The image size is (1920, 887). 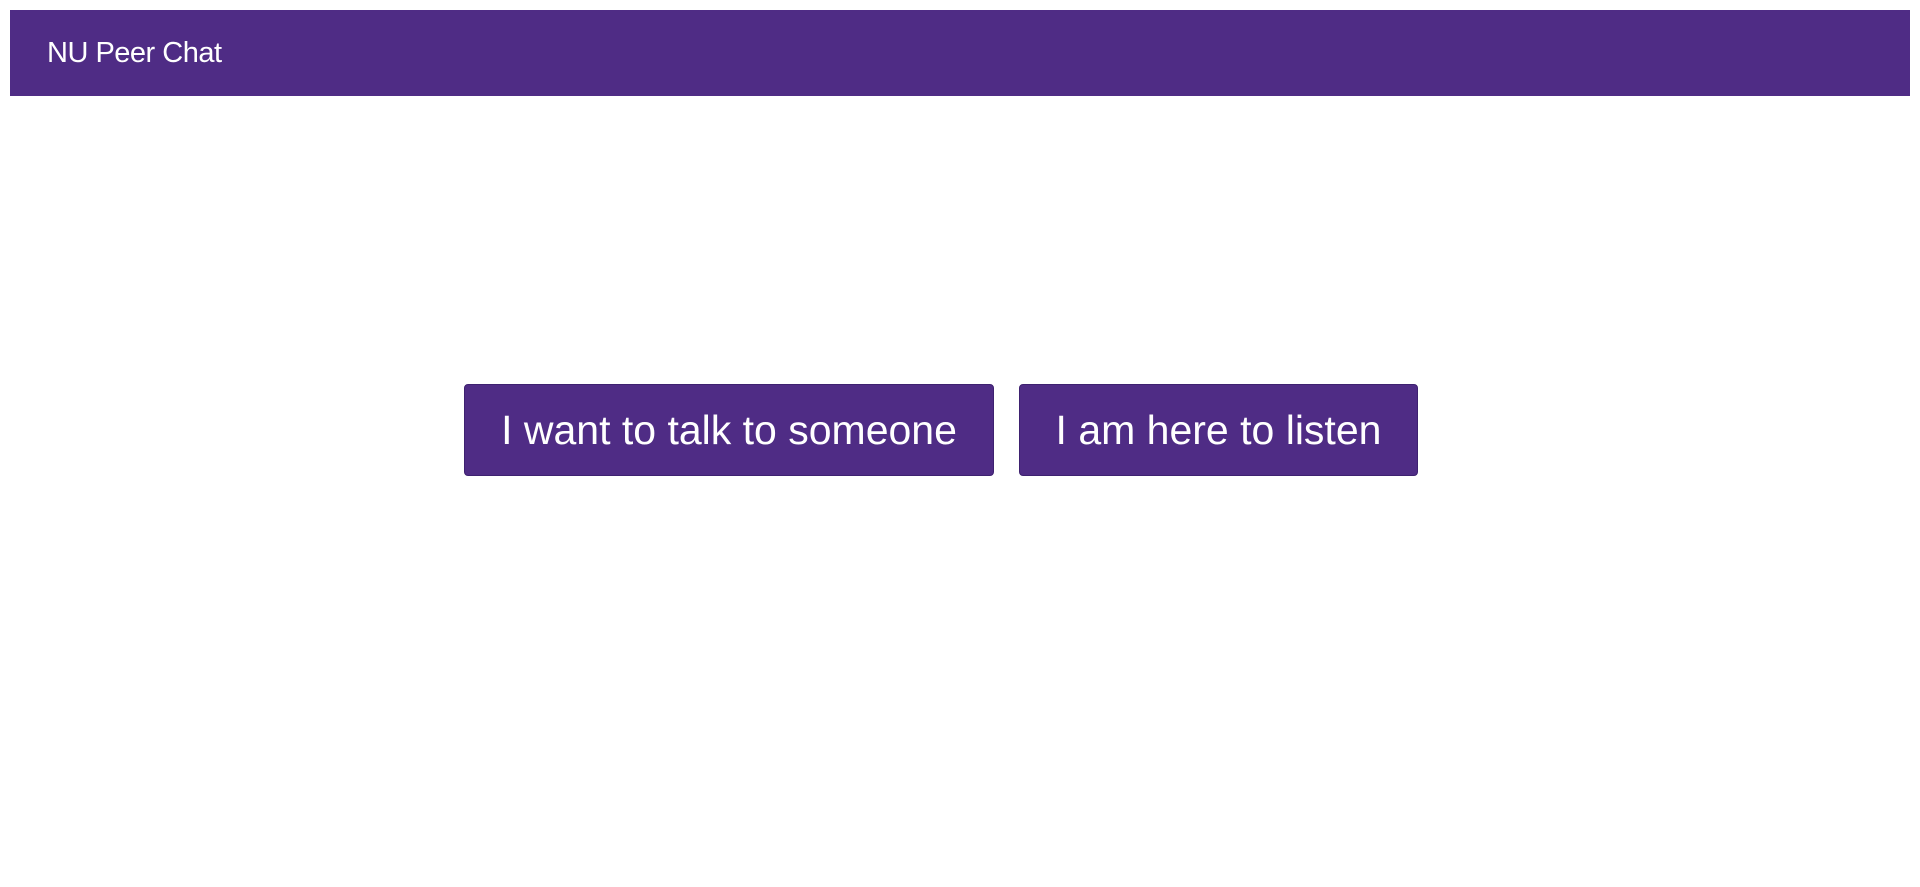 I want to click on talk-to-someone-button: I want to talk to someone, so click(x=729, y=430).